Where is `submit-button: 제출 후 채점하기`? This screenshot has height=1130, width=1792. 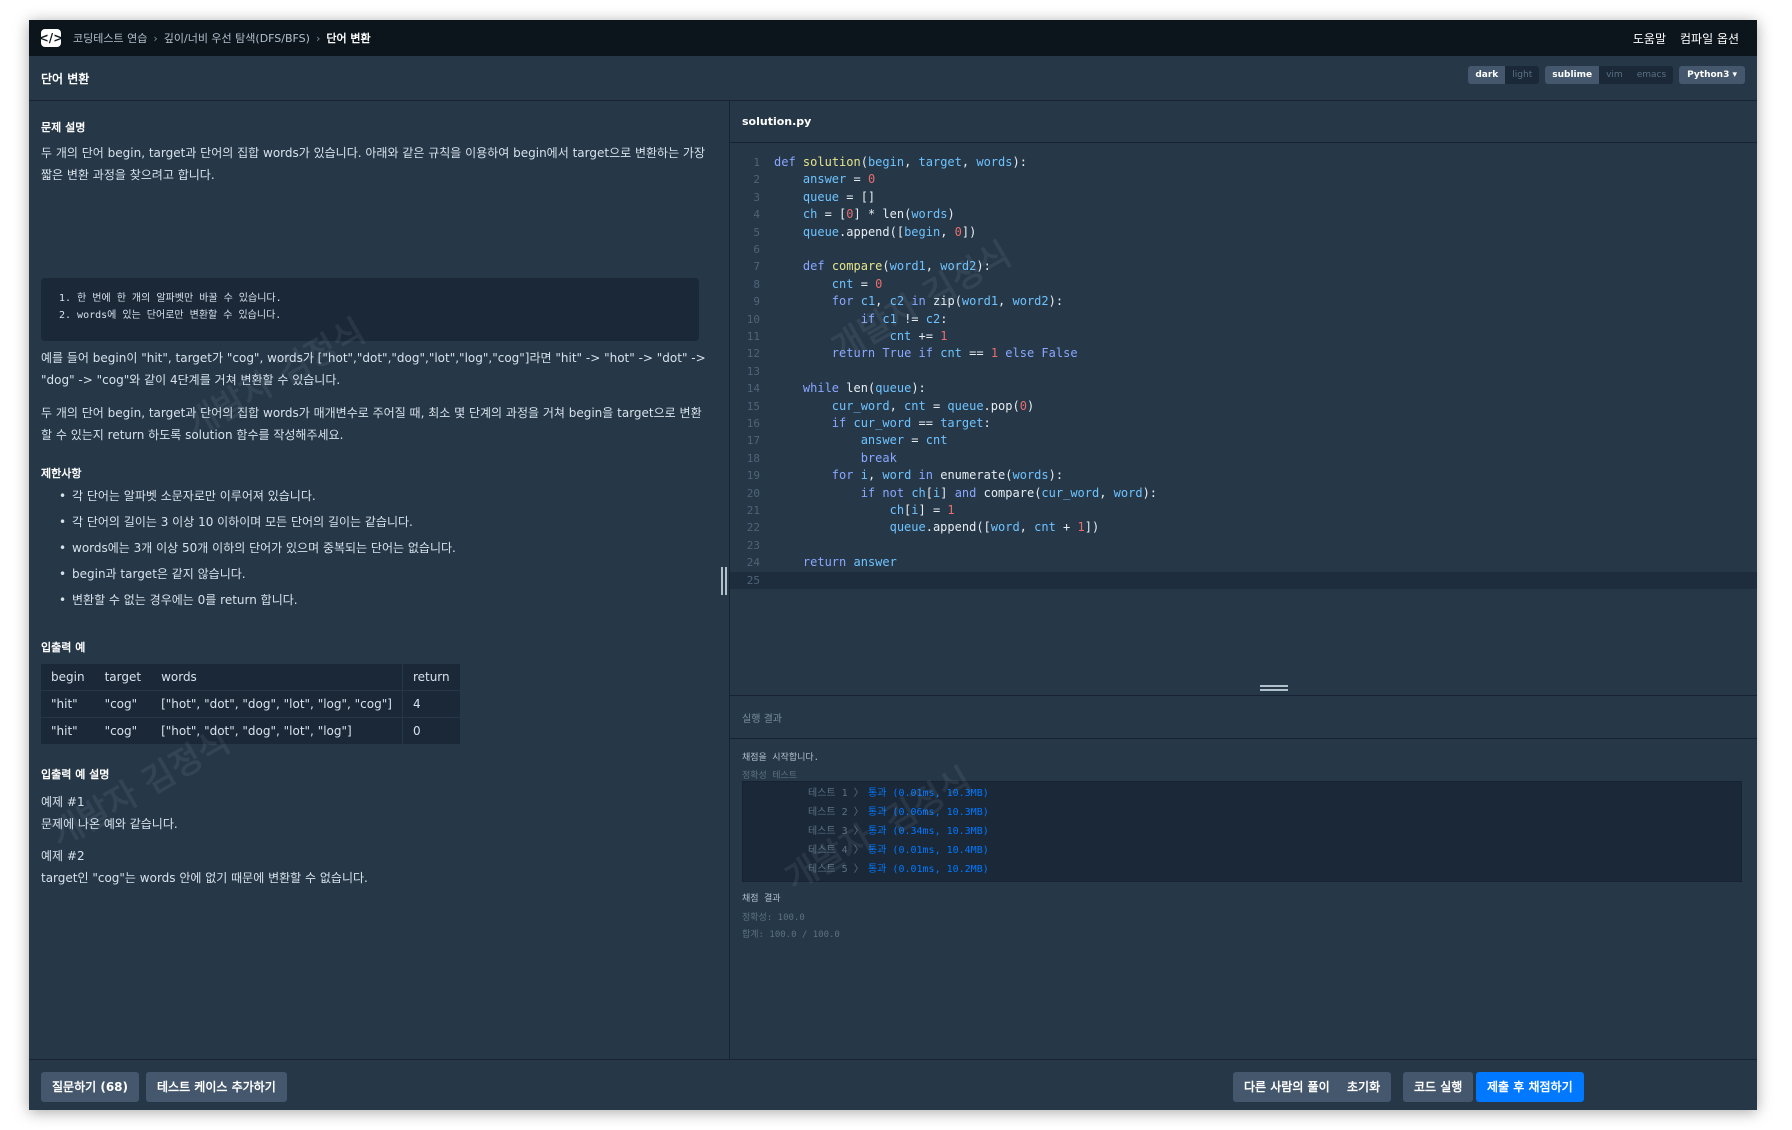 submit-button: 제출 후 채점하기 is located at coordinates (1530, 1087).